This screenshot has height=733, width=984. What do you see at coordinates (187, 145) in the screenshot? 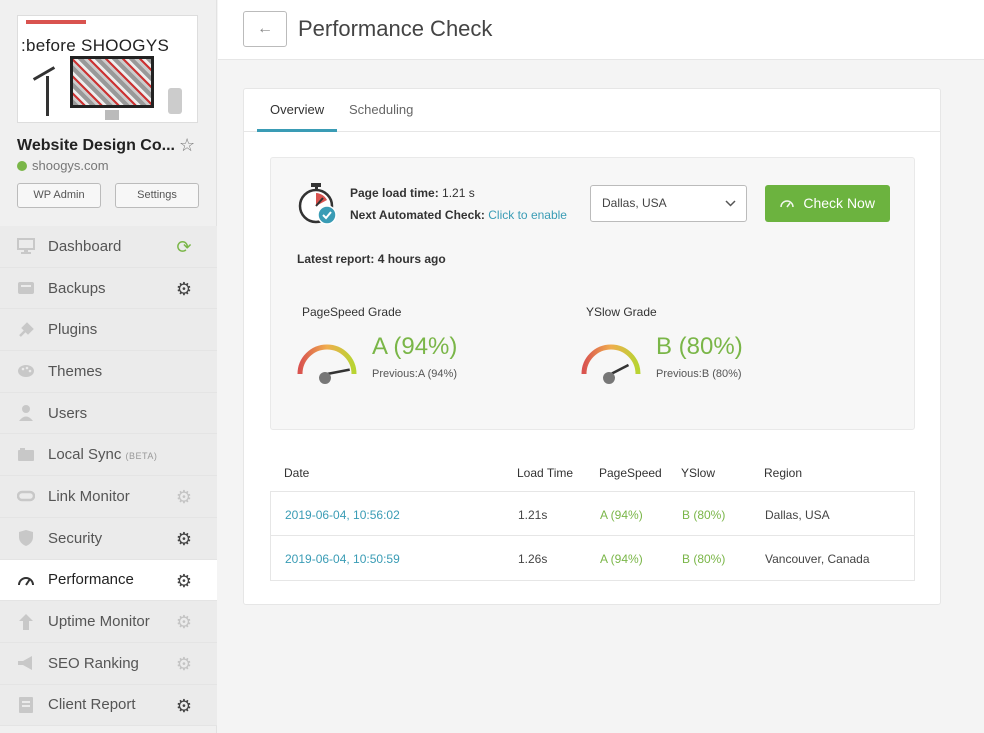
I see `favorite-star-icon: ☆` at bounding box center [187, 145].